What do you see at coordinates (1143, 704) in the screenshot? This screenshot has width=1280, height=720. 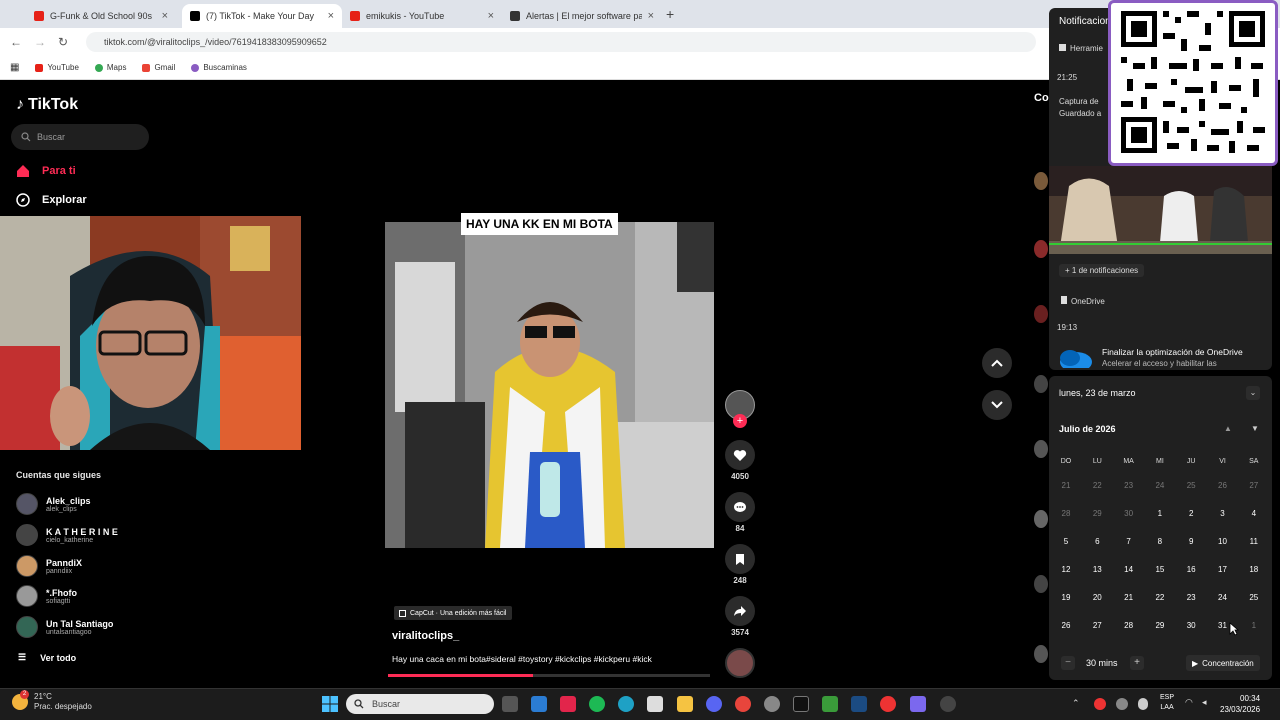 I see `microphone-icon` at bounding box center [1143, 704].